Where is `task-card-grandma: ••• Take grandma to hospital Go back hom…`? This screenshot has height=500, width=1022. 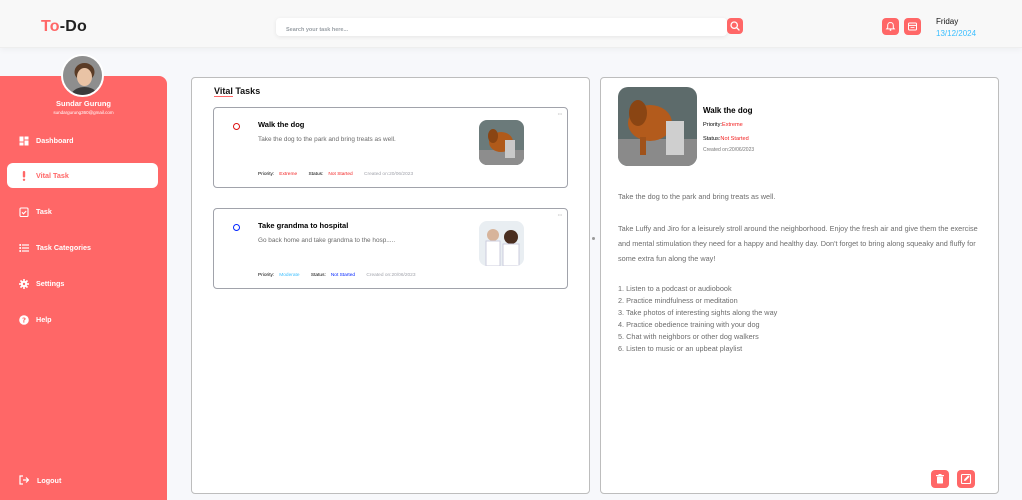 task-card-grandma: ••• Take grandma to hospital Go back hom… is located at coordinates (390, 248).